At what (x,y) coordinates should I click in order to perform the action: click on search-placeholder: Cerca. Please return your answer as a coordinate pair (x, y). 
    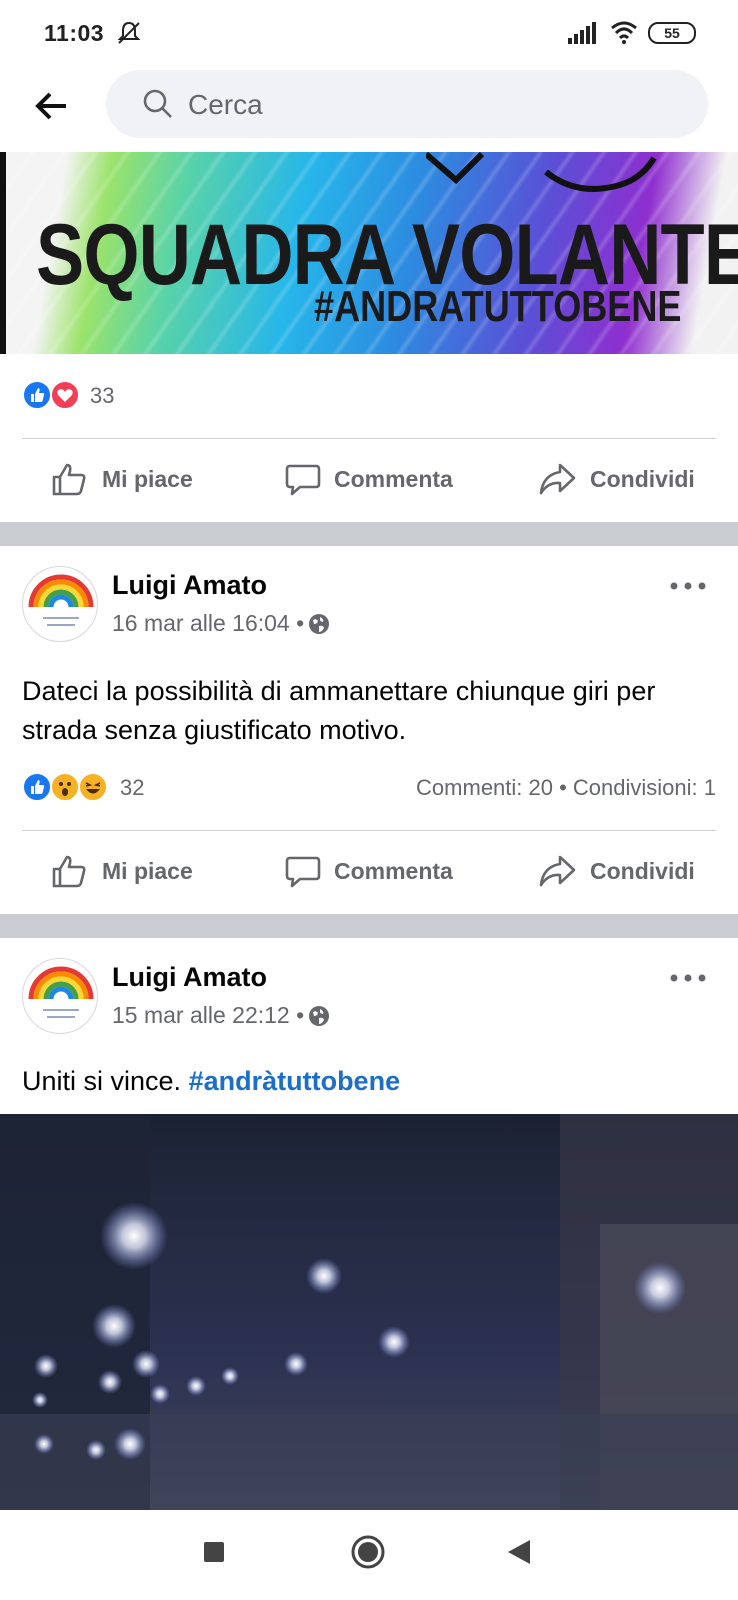
    Looking at the image, I should click on (225, 104).